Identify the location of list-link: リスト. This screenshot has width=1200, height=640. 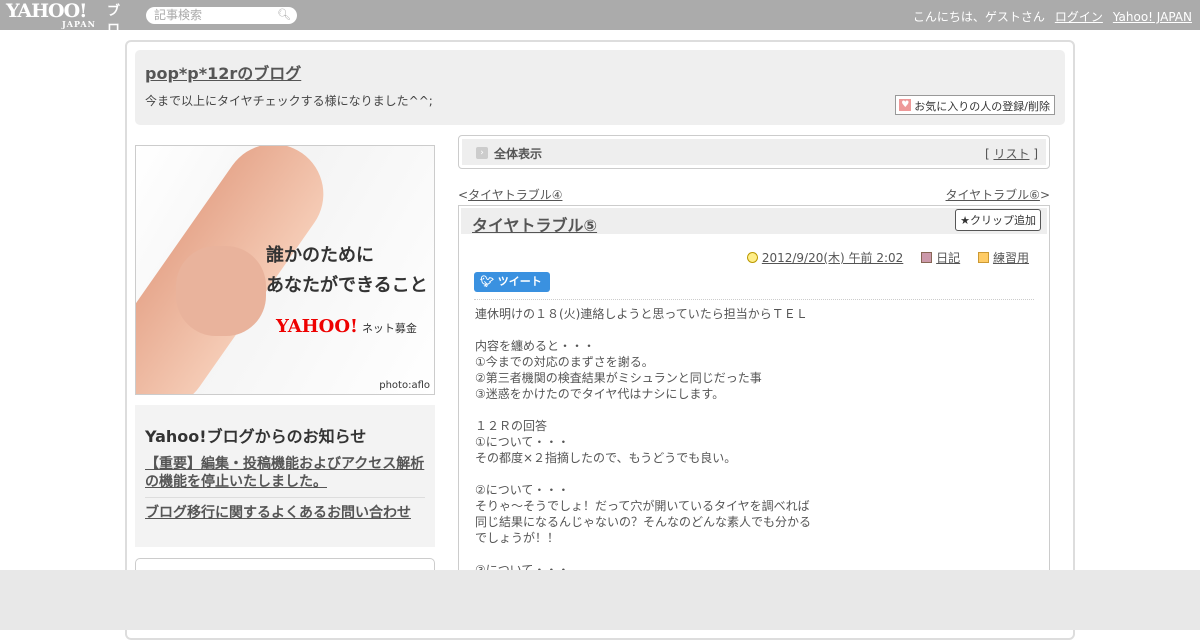
(1011, 154).